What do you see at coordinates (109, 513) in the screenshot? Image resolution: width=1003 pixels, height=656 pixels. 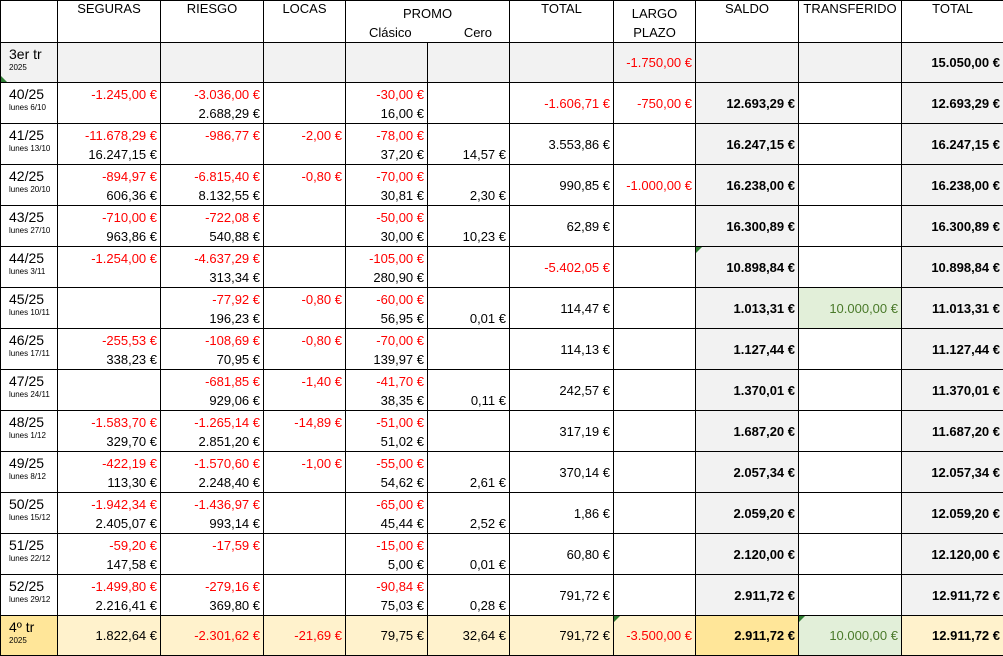 I see `seguras-cell: -1.942,34 €2.405,07 €` at bounding box center [109, 513].